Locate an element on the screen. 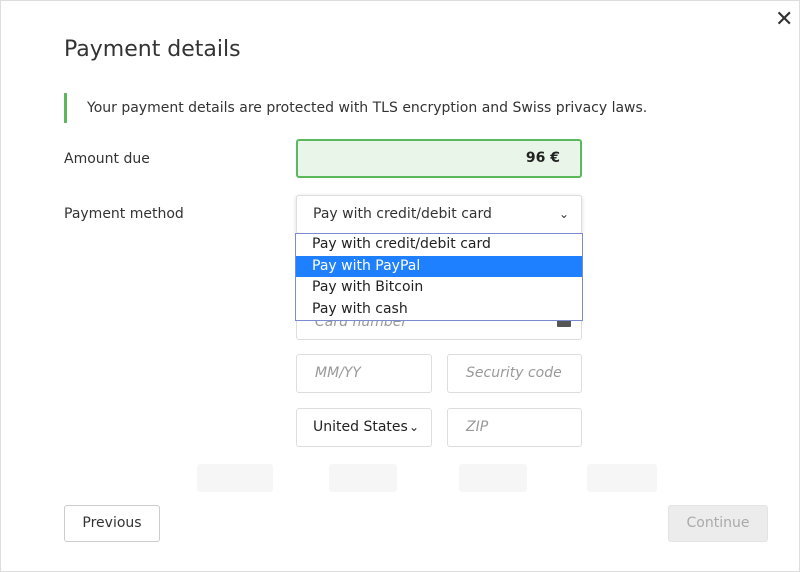  amount-field: 96 € is located at coordinates (439, 158).